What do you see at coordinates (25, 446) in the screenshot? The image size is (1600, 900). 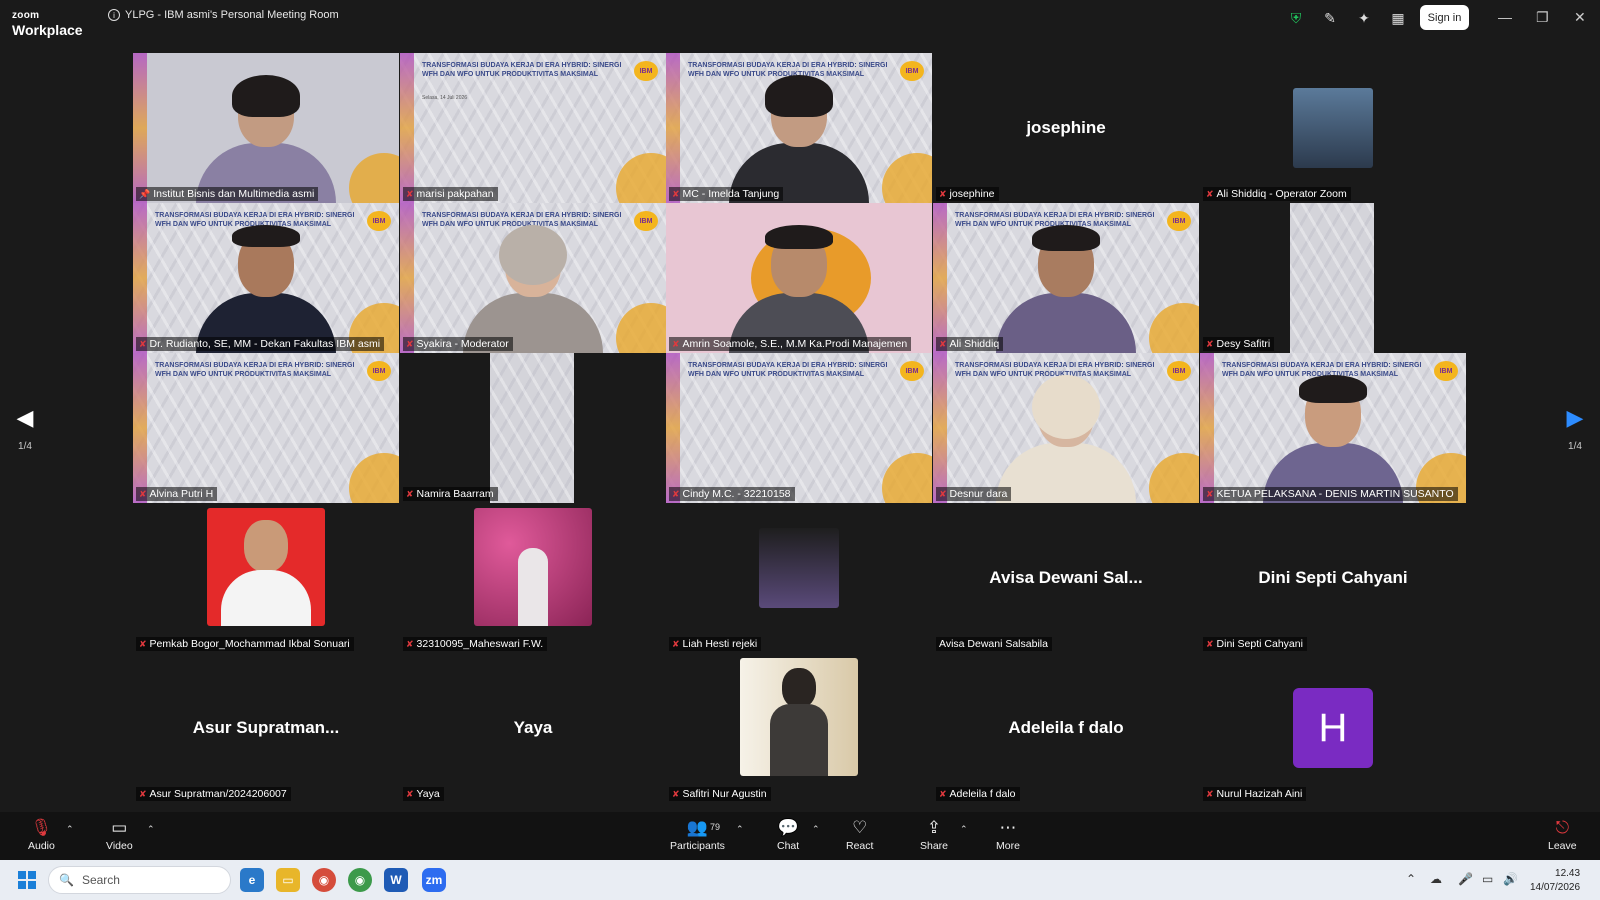 I see `page-indicator-left: 1/4` at bounding box center [25, 446].